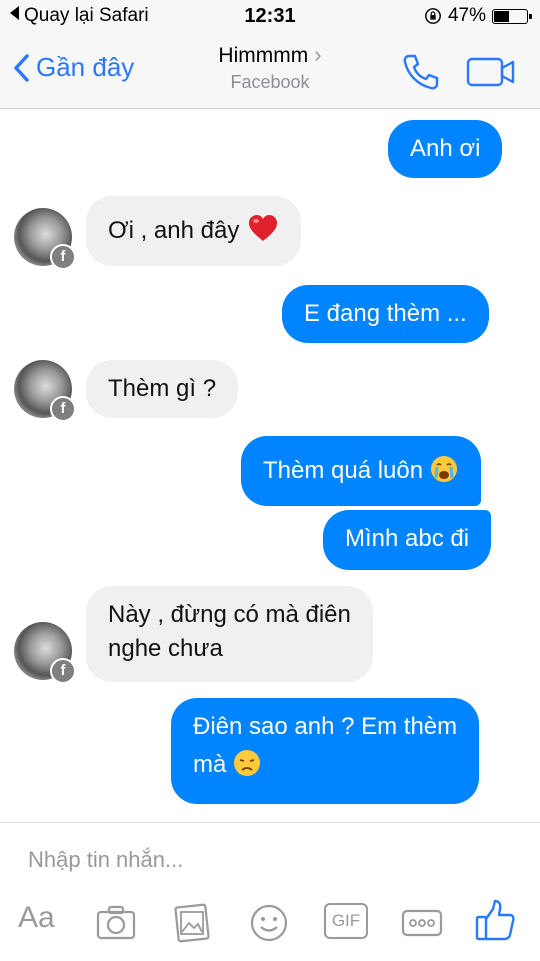 Image resolution: width=540 pixels, height=961 pixels. What do you see at coordinates (420, 72) in the screenshot?
I see `phone-icon` at bounding box center [420, 72].